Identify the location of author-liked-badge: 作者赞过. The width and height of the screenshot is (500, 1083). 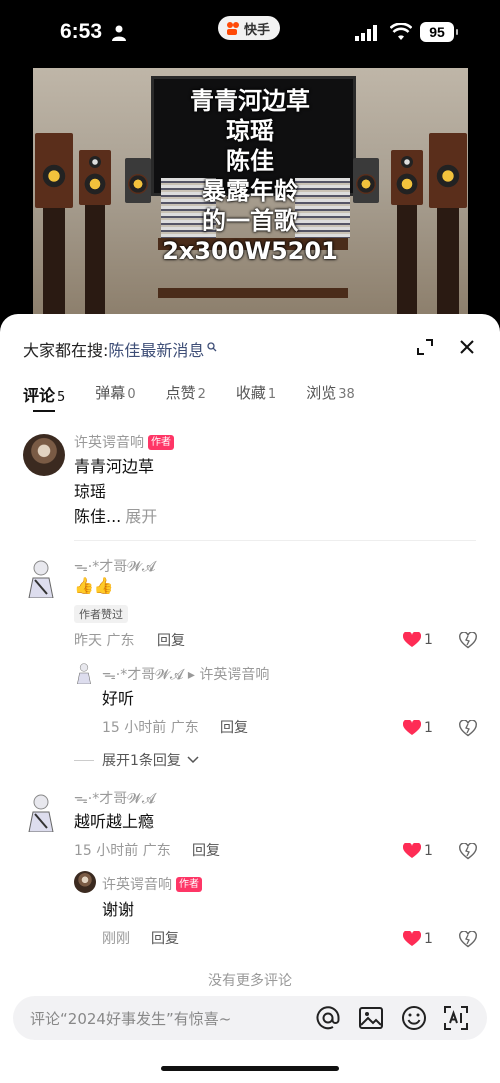
(101, 614).